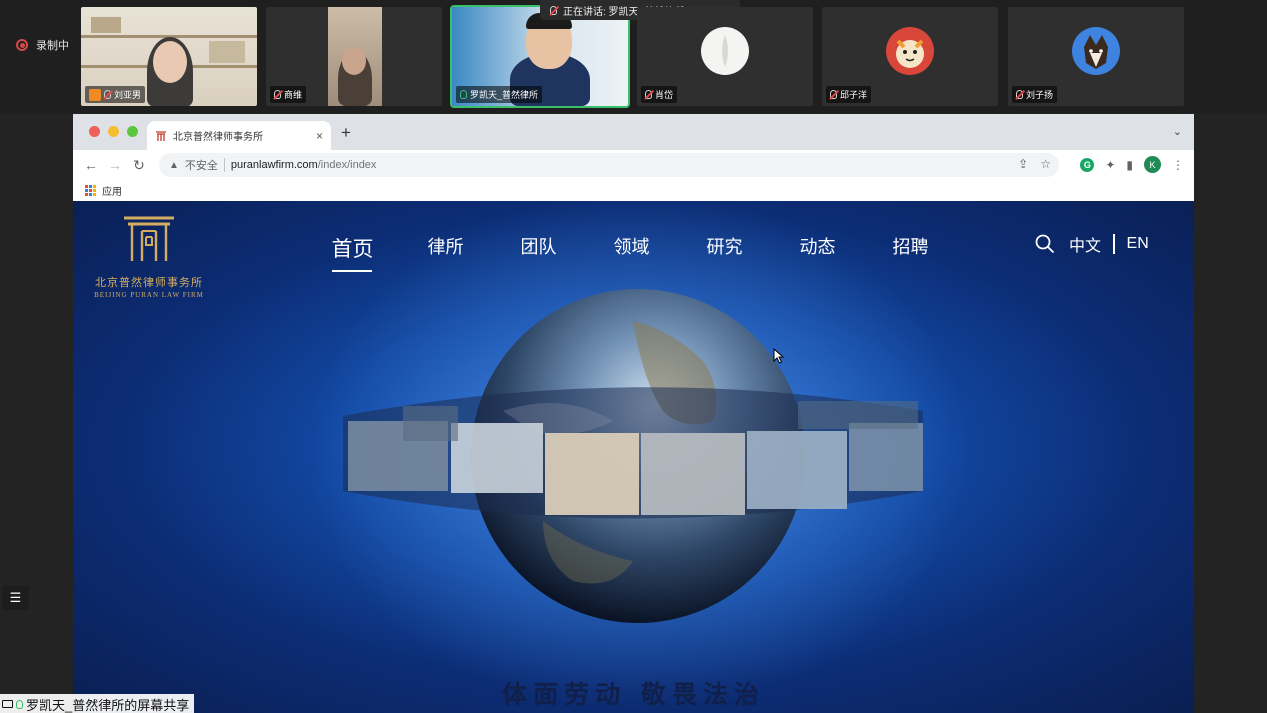 This screenshot has width=1267, height=713. Describe the element at coordinates (1040, 95) in the screenshot. I see `participant-name: 刘子扬` at that location.